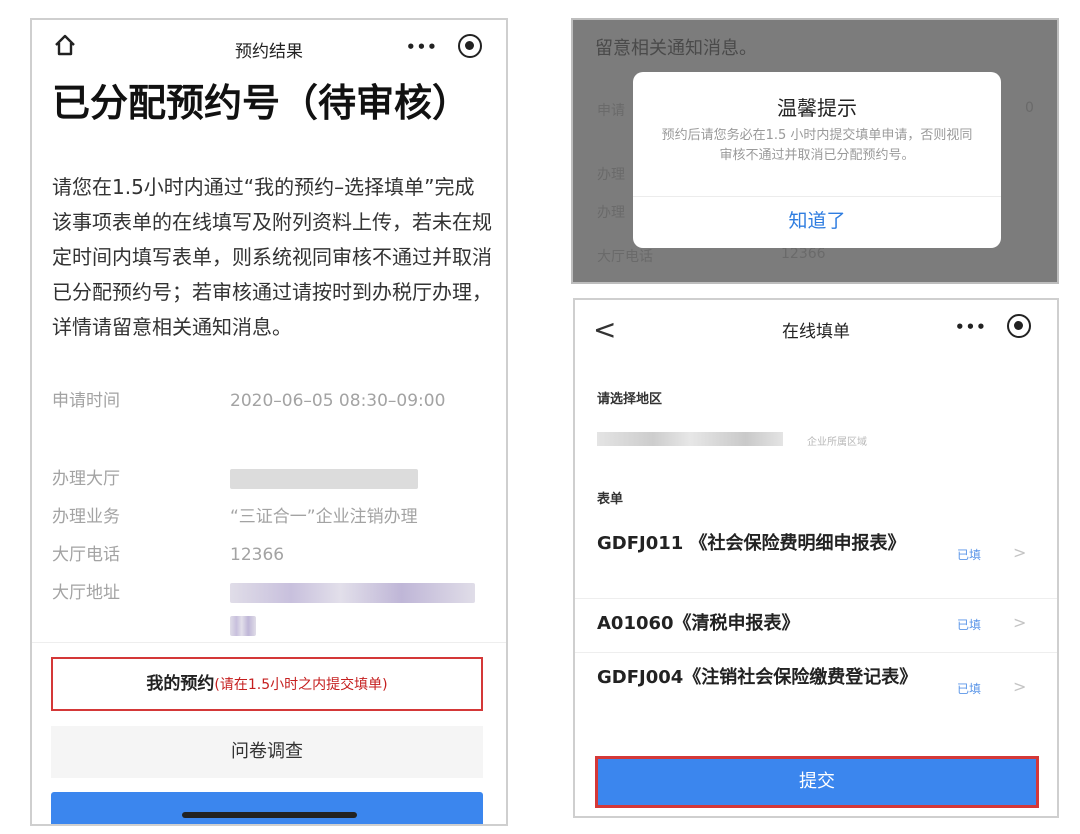 Image resolution: width=1080 pixels, height=834 pixels. What do you see at coordinates (837, 442) in the screenshot?
I see `region-hint: 企业所属区域` at bounding box center [837, 442].